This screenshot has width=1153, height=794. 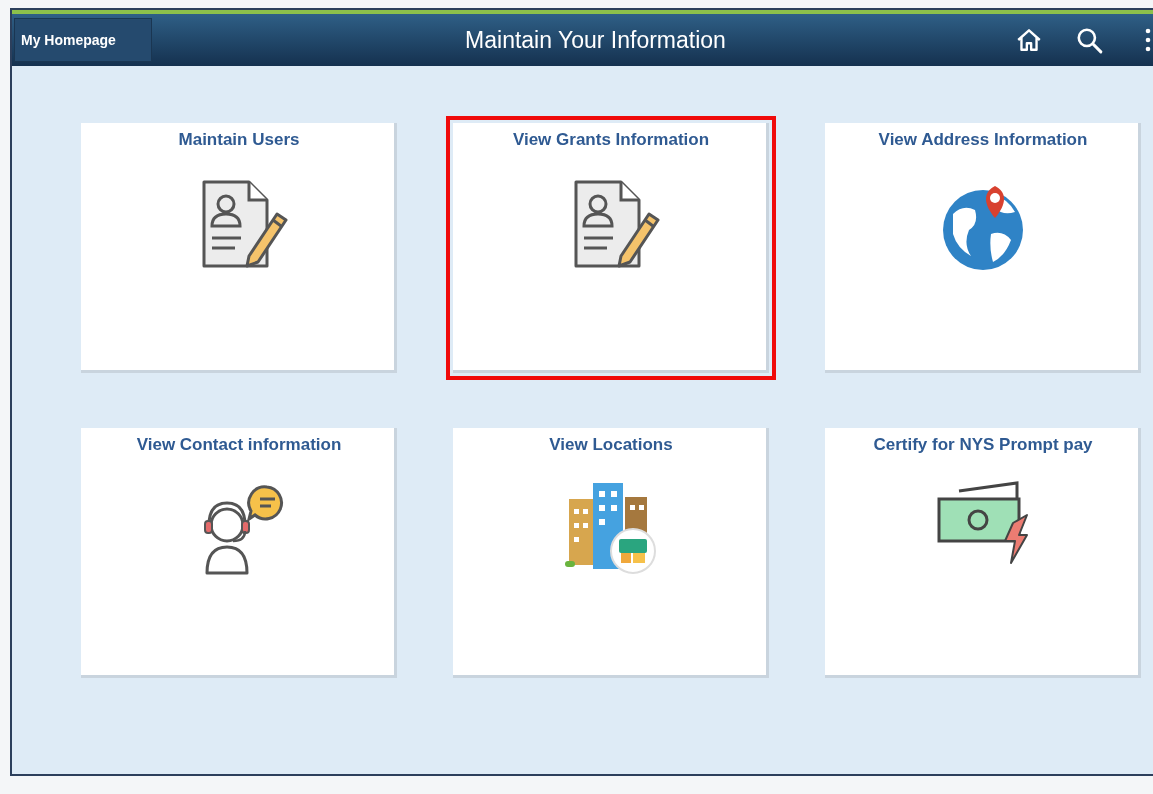 I want to click on tile-title: View Contact information, so click(x=239, y=445).